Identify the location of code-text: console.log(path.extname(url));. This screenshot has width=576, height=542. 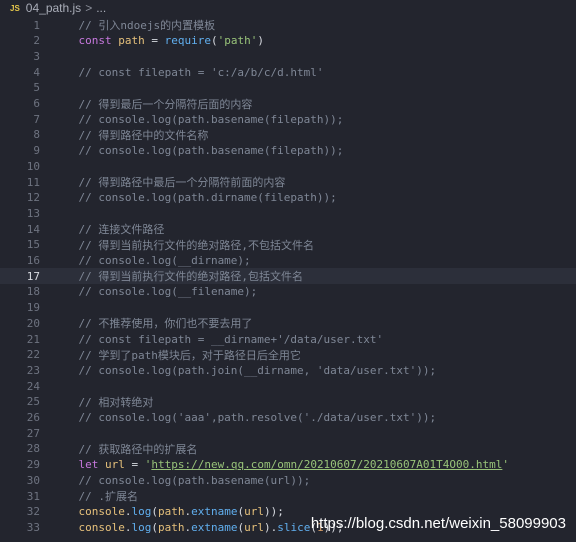
(181, 512).